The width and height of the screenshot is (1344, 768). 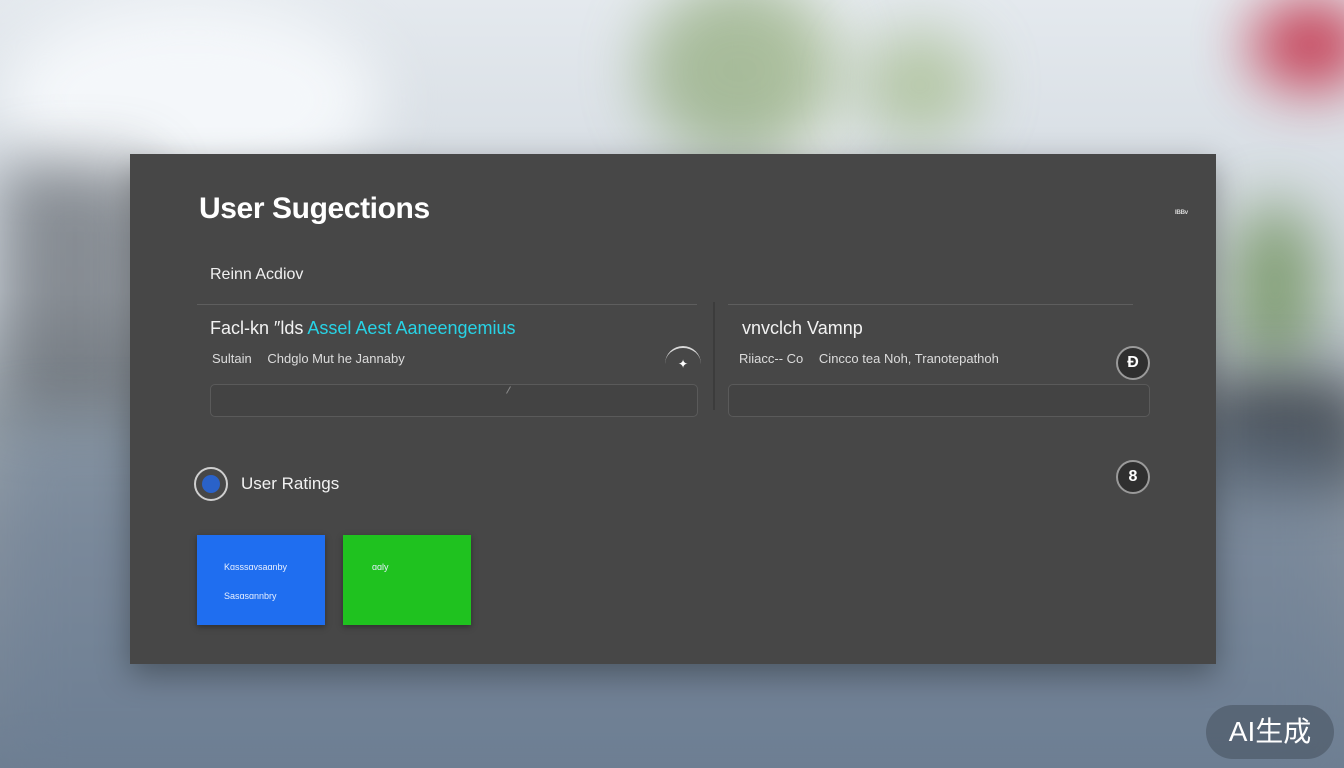 I want to click on suggestion-title-accent: Assel Aest Aaneengemius, so click(x=411, y=328).